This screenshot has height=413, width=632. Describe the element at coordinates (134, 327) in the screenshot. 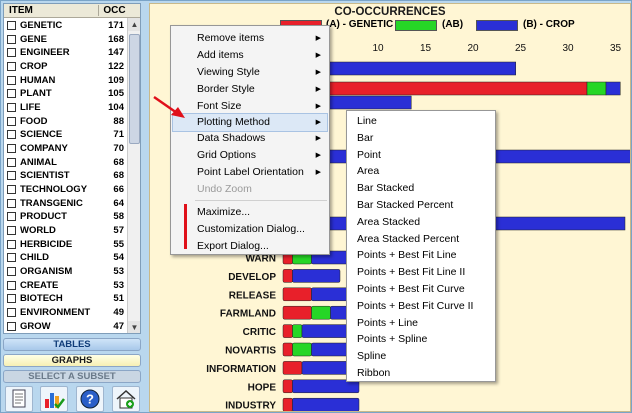

I see `scroll-down-icon: ▼` at that location.